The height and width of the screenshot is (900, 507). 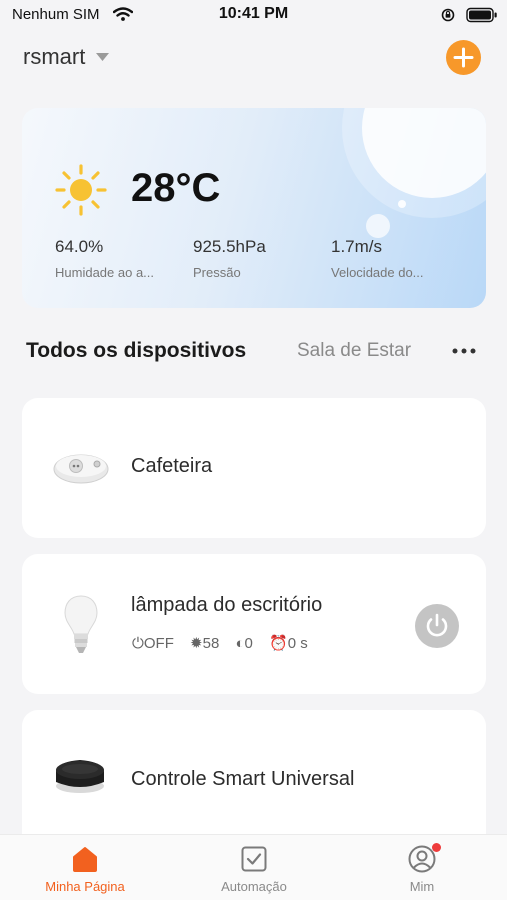 I want to click on battery-icon, so click(x=481, y=15).